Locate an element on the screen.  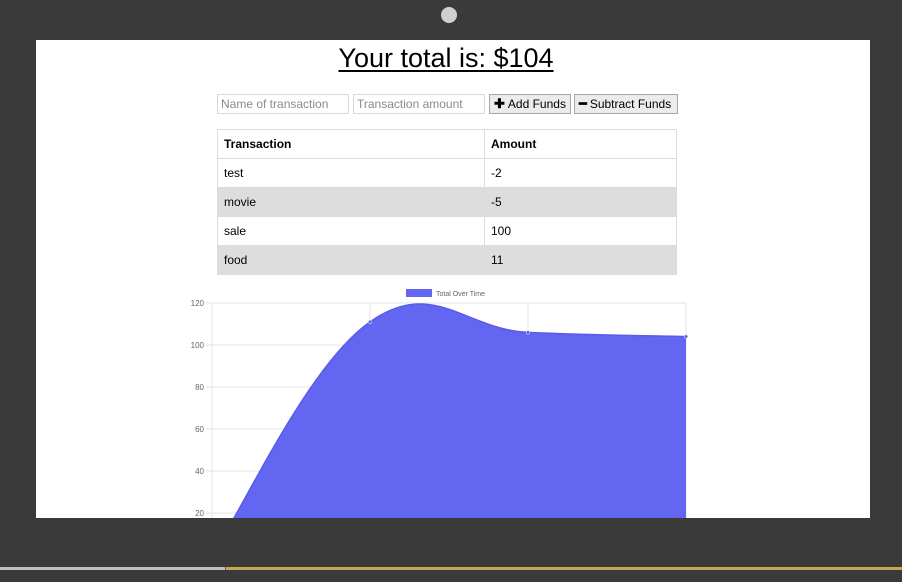
table-row: test -2 is located at coordinates (447, 173).